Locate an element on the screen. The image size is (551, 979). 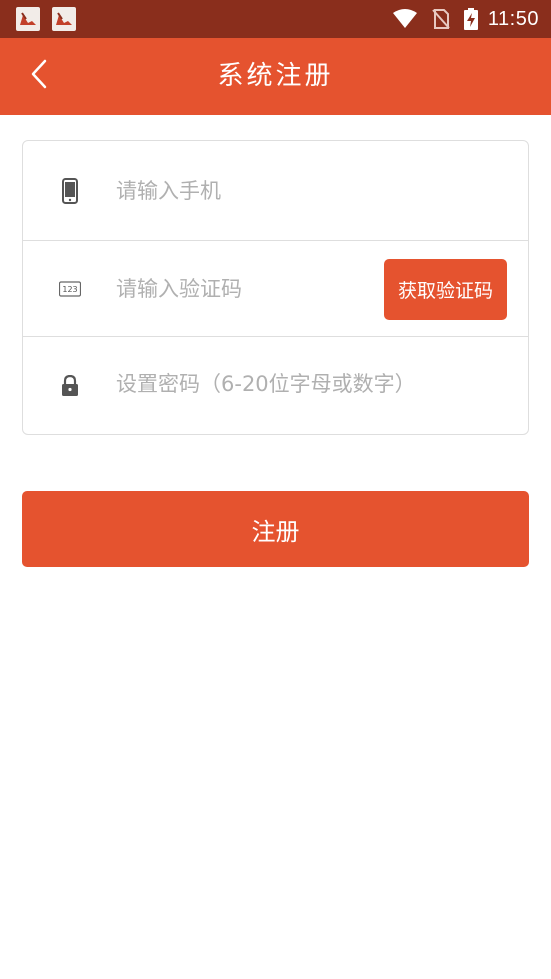
svg-text: 123 is located at coordinates (69, 289).